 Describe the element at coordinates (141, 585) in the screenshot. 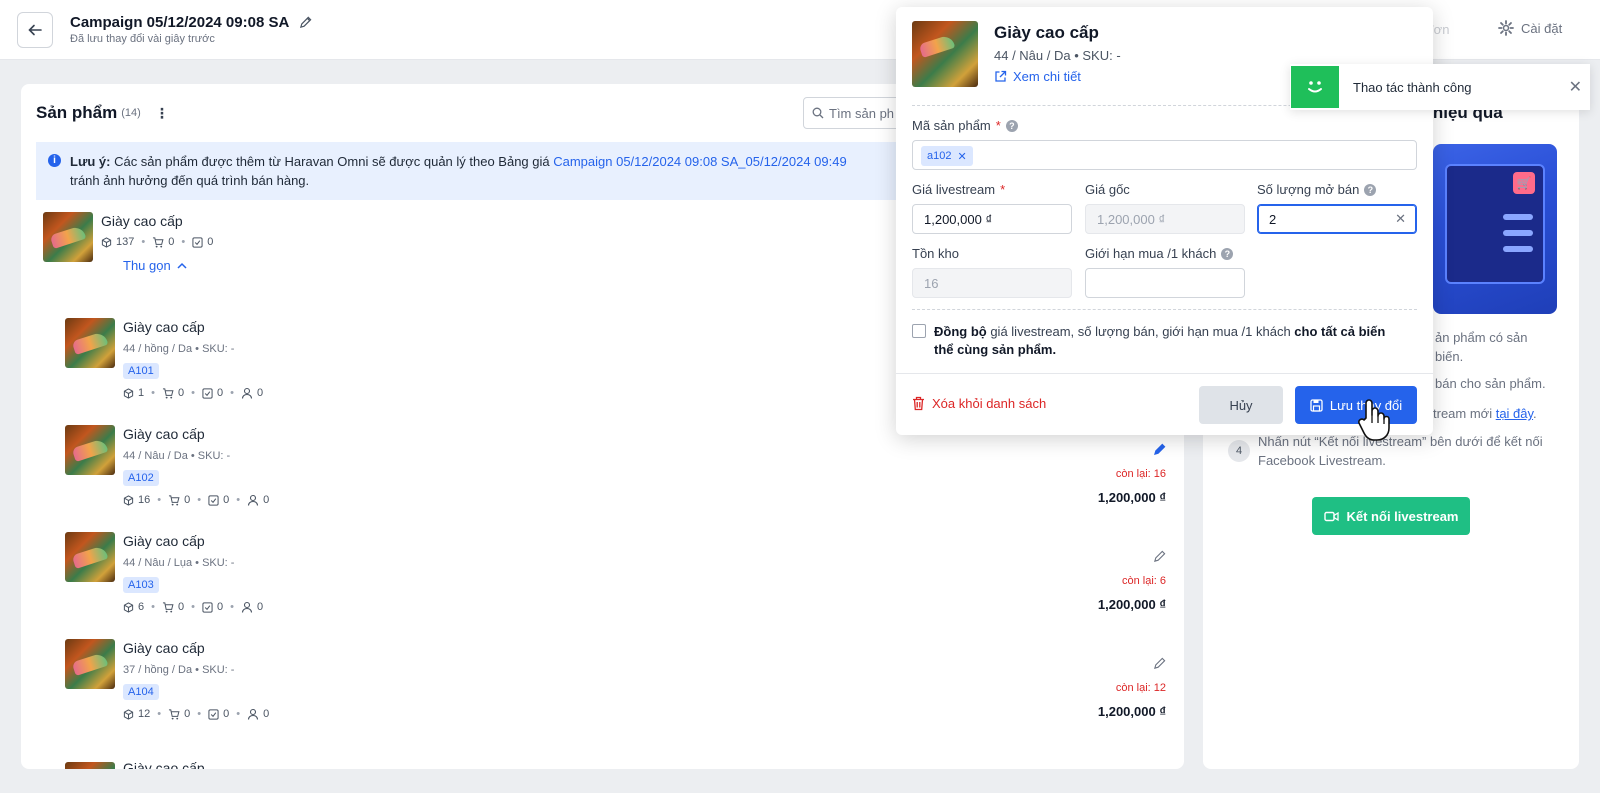

I see `variant-code-tag: A103` at that location.